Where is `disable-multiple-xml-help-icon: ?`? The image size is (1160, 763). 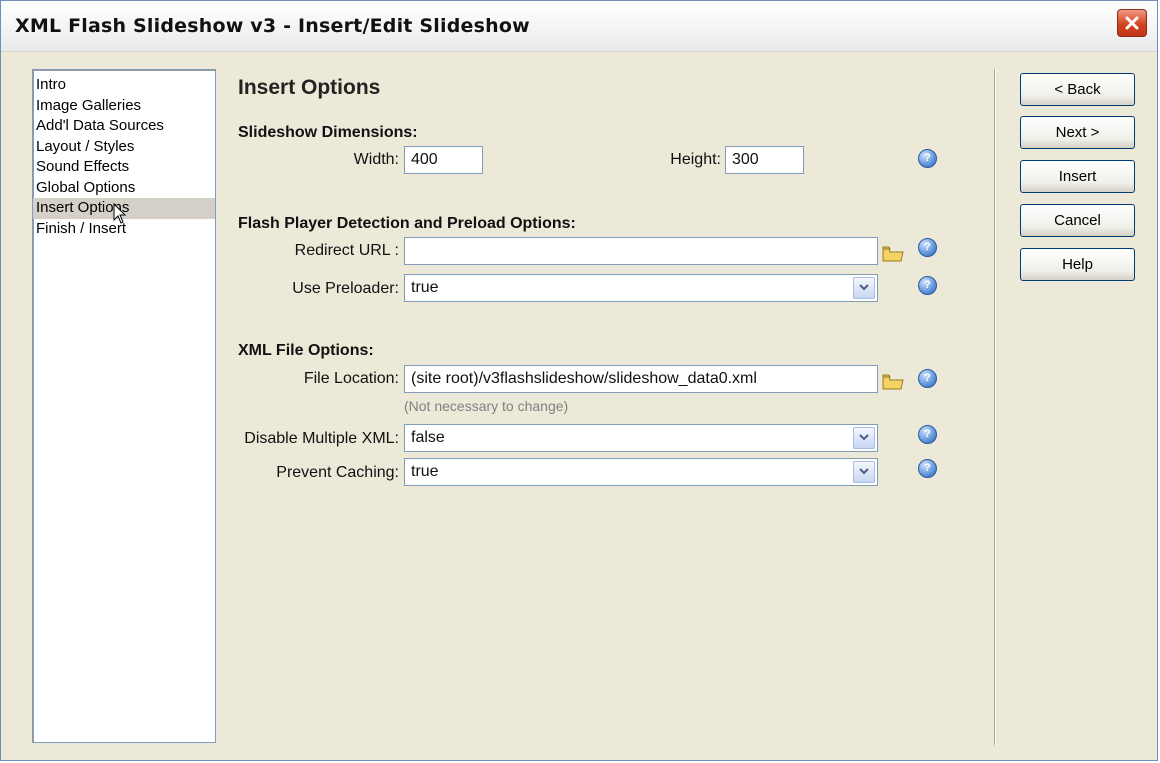 disable-multiple-xml-help-icon: ? is located at coordinates (927, 434).